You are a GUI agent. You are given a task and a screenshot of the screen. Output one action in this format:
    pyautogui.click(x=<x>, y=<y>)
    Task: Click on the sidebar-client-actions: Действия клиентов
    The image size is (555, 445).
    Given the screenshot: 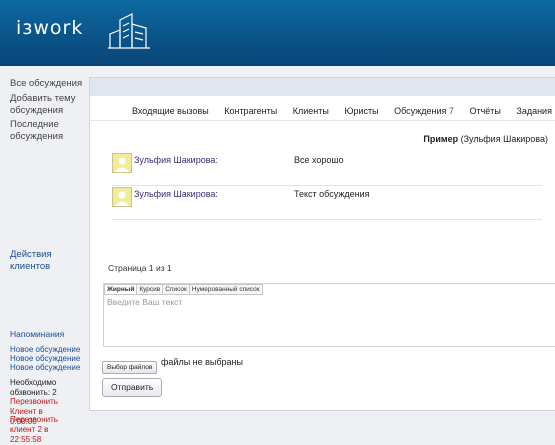 What is the action you would take?
    pyautogui.click(x=50, y=261)
    